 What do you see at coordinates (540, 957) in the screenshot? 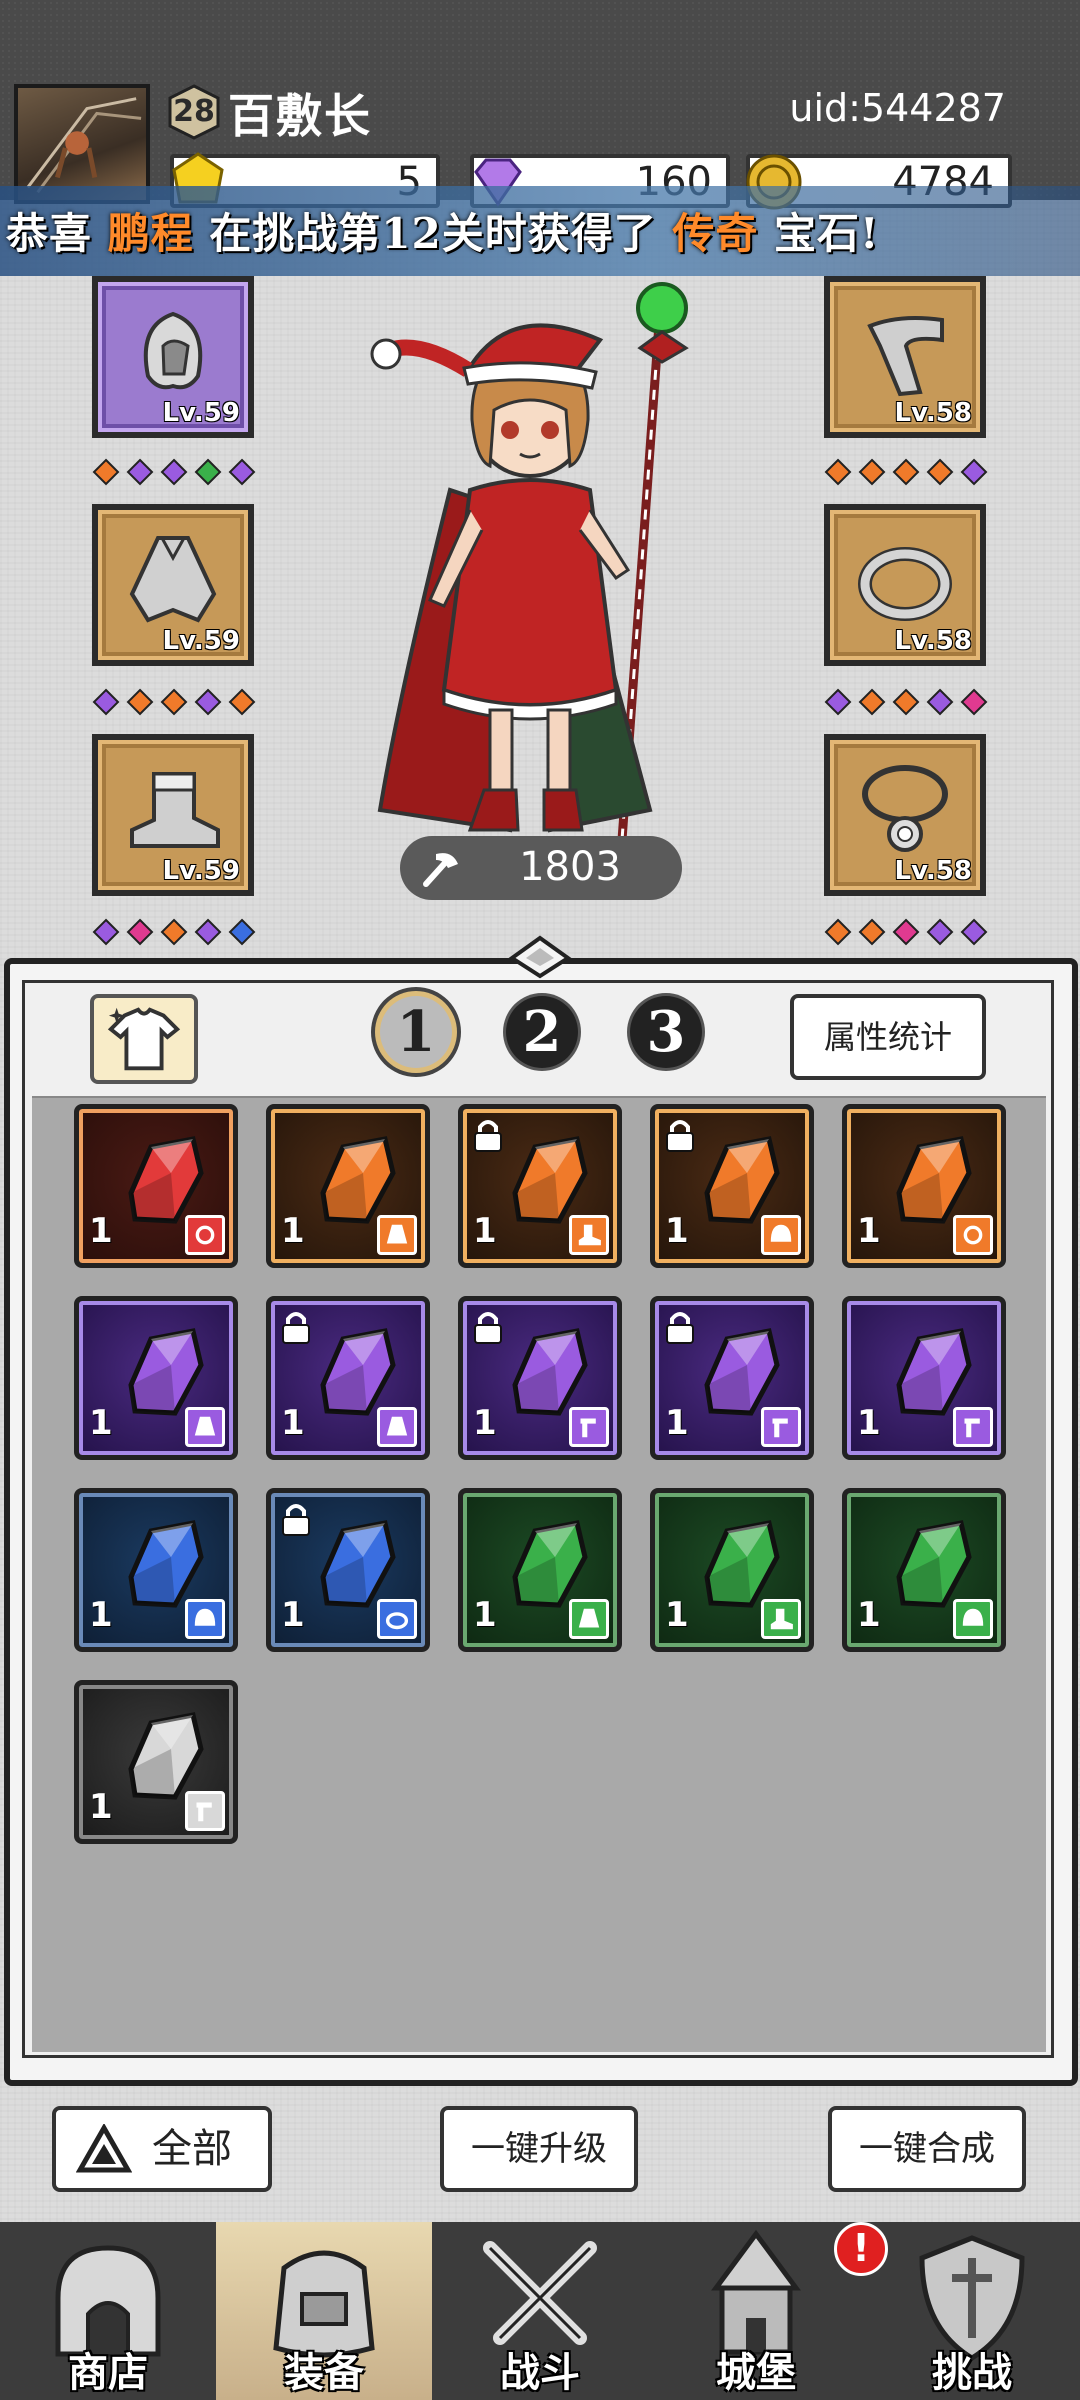
I see `panel-ornament-icon` at bounding box center [540, 957].